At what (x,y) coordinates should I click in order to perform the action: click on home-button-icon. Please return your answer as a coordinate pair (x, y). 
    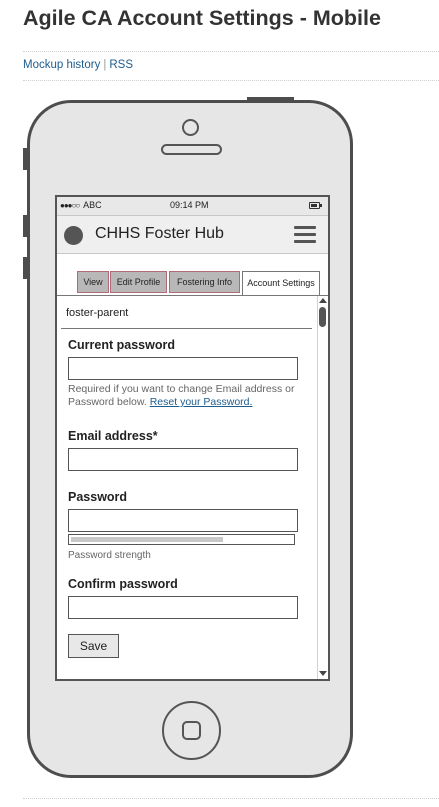
    Looking at the image, I should click on (191, 730).